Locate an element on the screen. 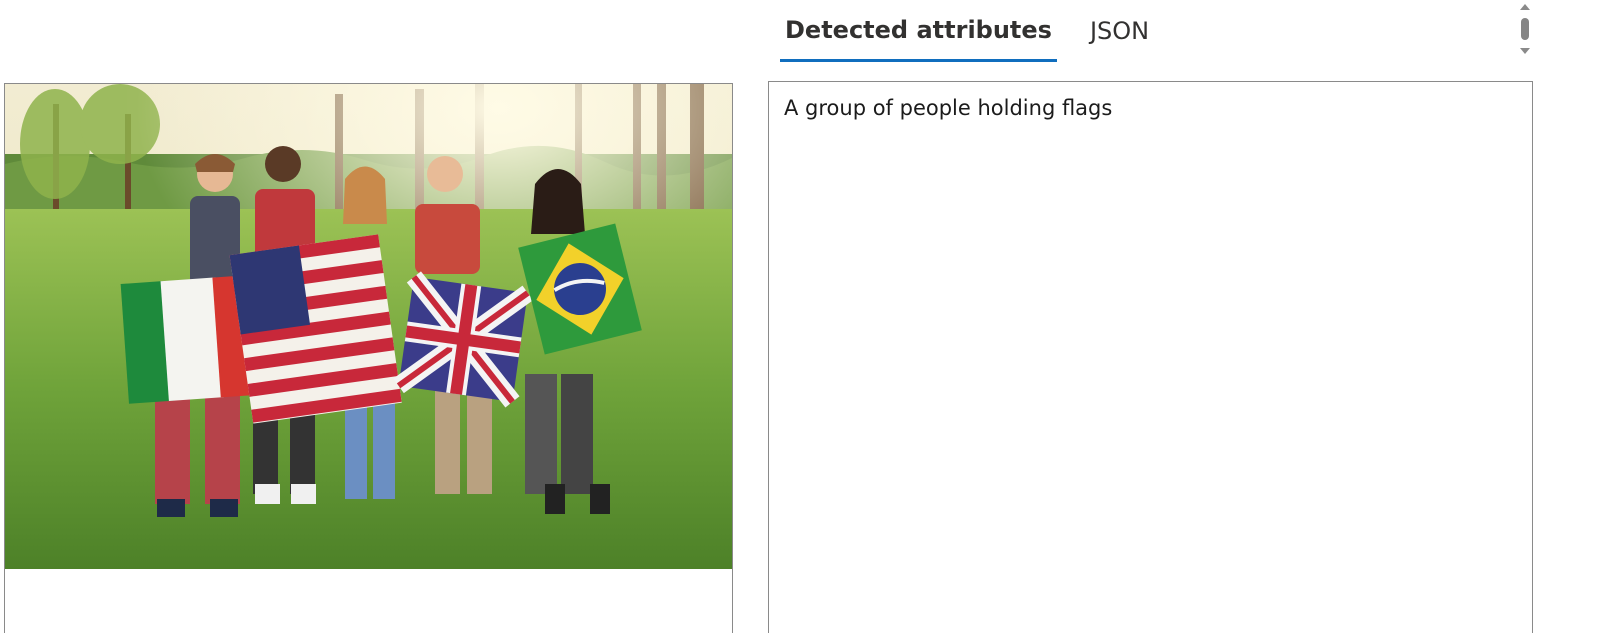 The image size is (1598, 633). tab-label: Detected attributes is located at coordinates (918, 29).